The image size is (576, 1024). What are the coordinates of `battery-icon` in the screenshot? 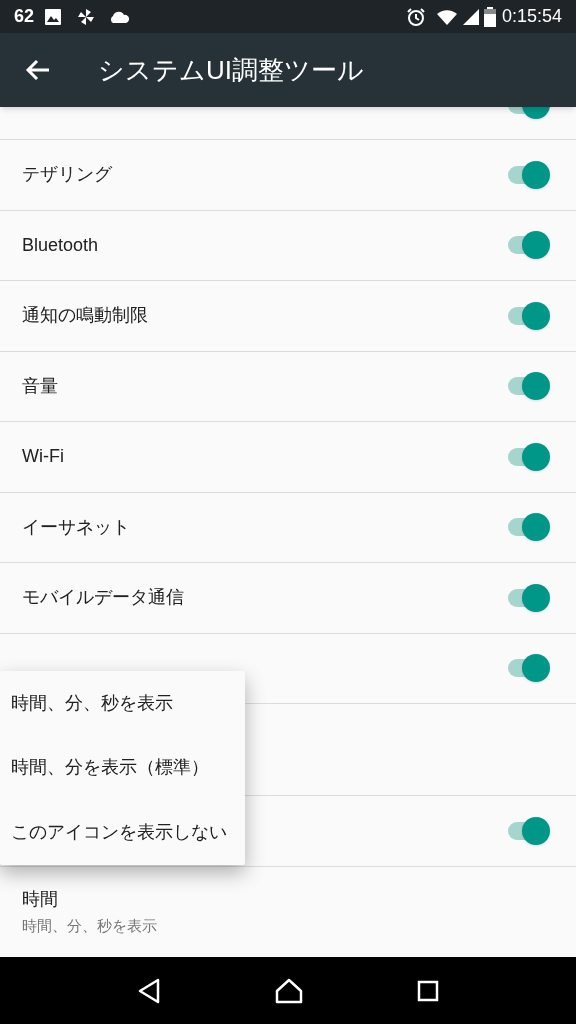 It's located at (489, 16).